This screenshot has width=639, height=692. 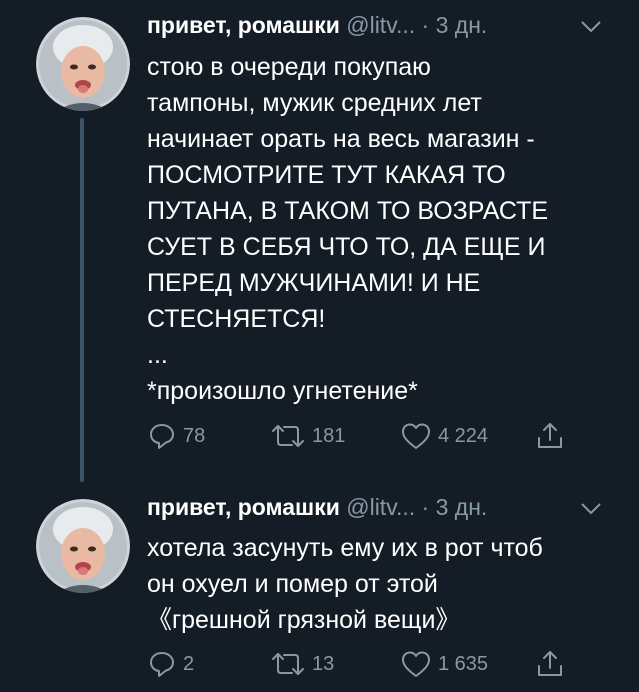 I want to click on text-line: начинает орать на весь магазин -, so click(x=341, y=139).